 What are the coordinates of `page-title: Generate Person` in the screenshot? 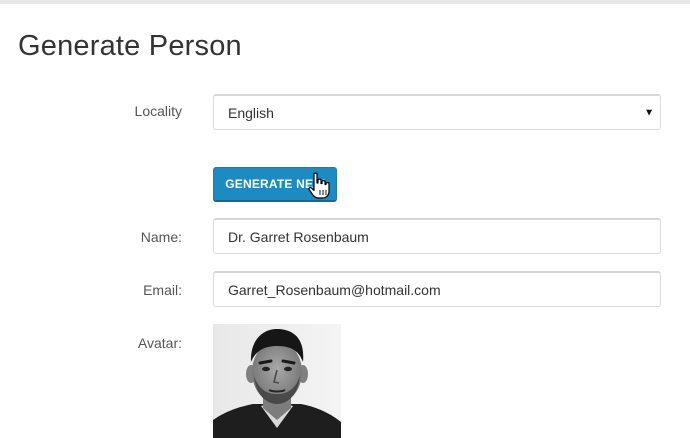 It's located at (130, 46).